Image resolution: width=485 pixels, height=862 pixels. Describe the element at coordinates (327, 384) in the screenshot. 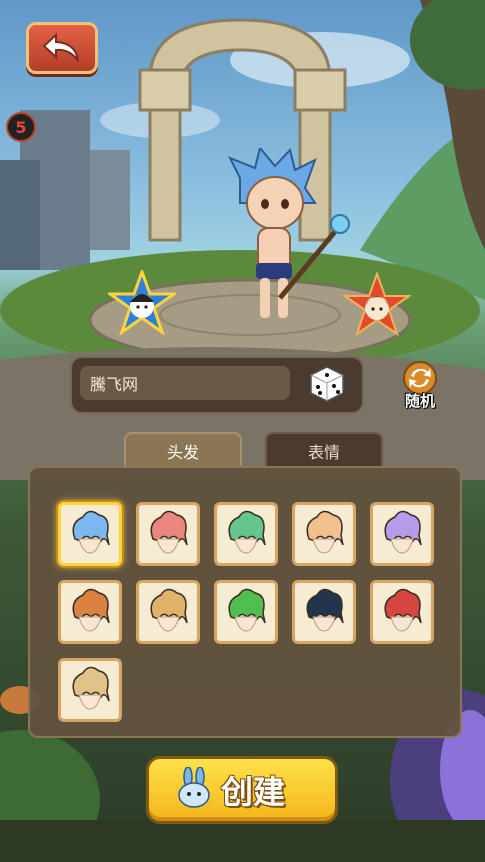

I see `dice-icon` at that location.